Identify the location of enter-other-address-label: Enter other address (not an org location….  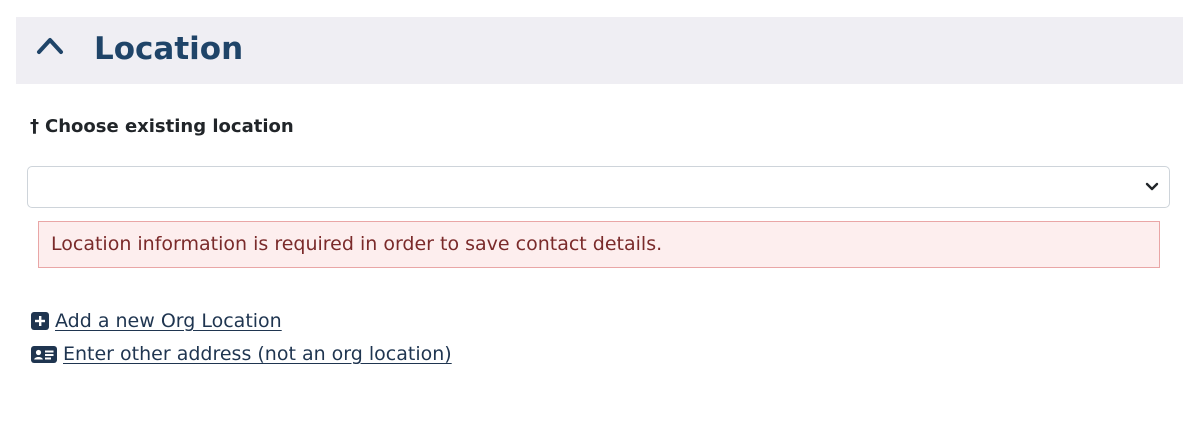
(257, 354).